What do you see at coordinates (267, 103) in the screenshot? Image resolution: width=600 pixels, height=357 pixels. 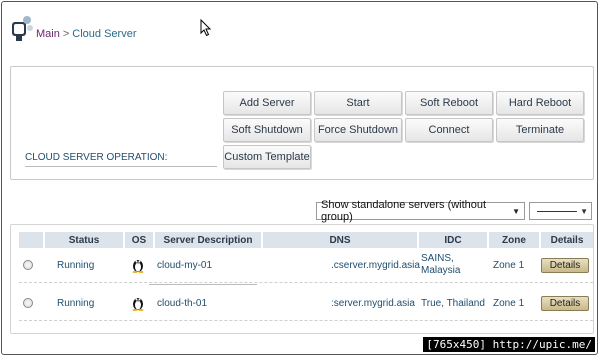 I see `add-server-button: Add Server` at bounding box center [267, 103].